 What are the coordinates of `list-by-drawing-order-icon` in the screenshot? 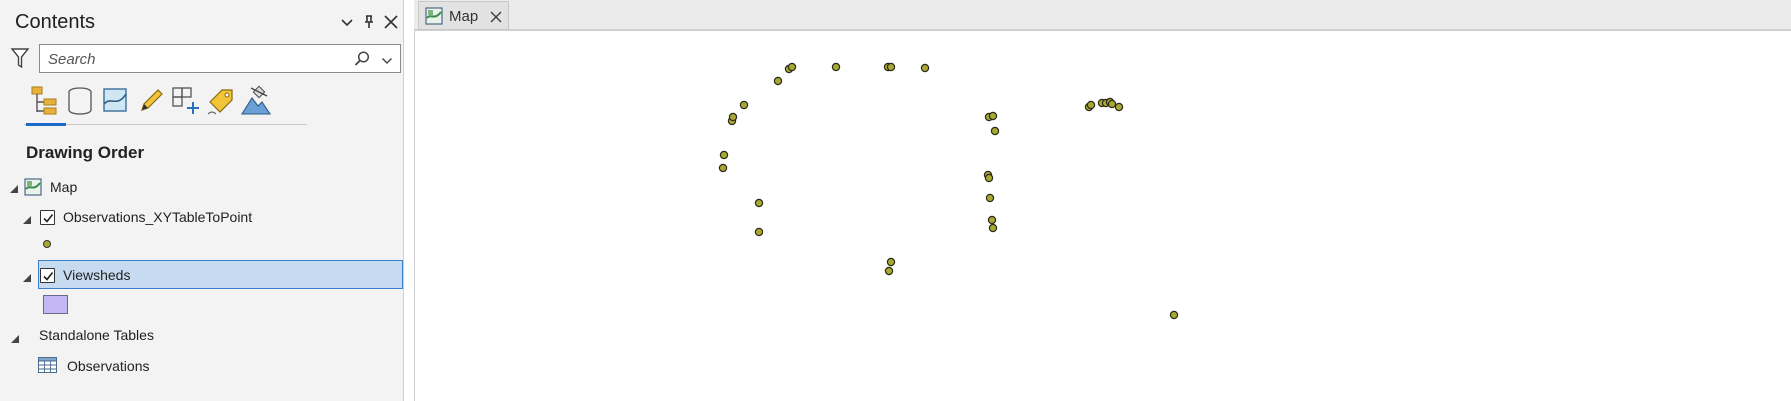 It's located at (45, 101).